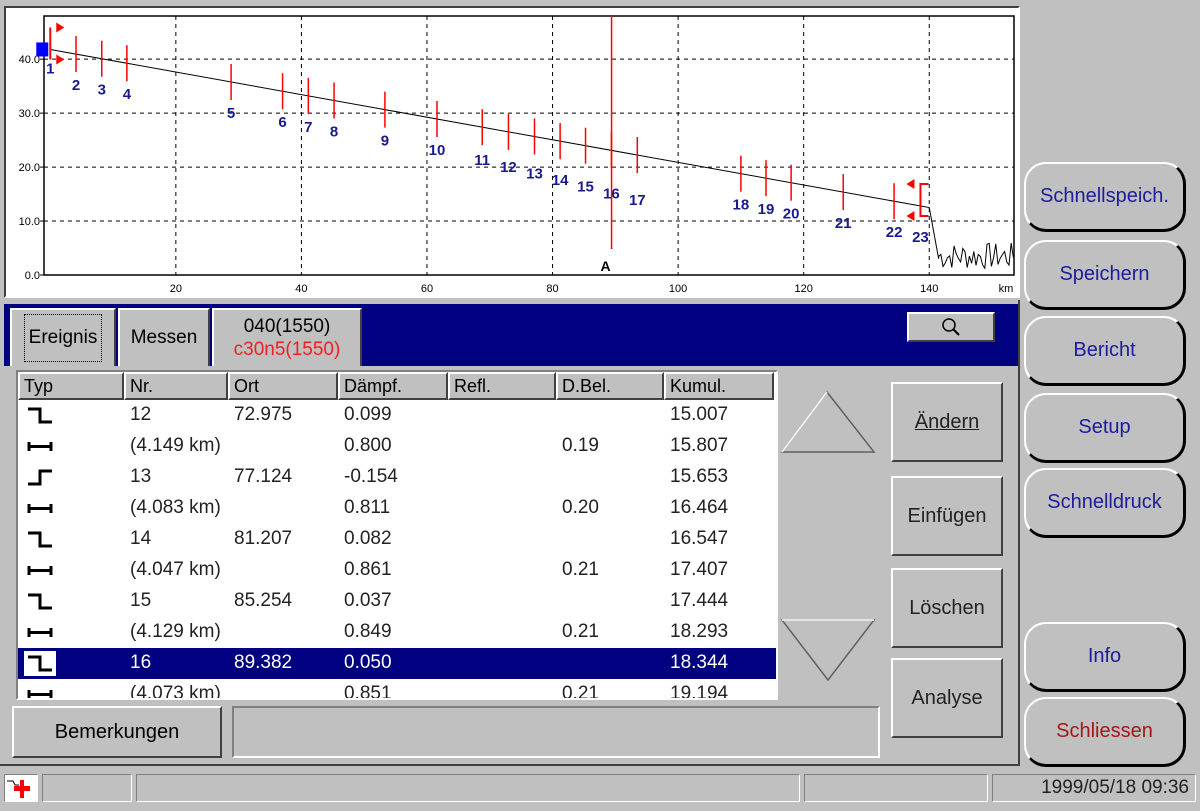 Image resolution: width=1200 pixels, height=811 pixels. What do you see at coordinates (29, 222) in the screenshot?
I see `y-tick-label: 10.0` at bounding box center [29, 222].